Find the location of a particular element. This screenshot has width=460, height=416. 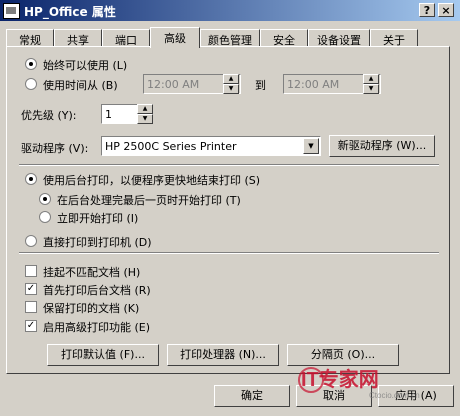

window-title: HP_Office 属性 is located at coordinates (70, 12).